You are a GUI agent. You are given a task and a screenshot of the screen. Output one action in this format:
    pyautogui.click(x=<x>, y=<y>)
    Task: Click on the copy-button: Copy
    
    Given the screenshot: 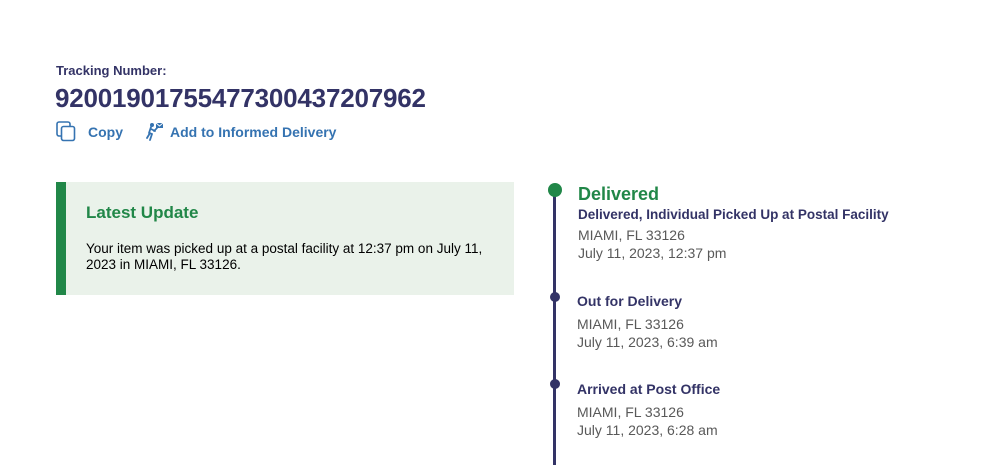 What is the action you would take?
    pyautogui.click(x=89, y=131)
    